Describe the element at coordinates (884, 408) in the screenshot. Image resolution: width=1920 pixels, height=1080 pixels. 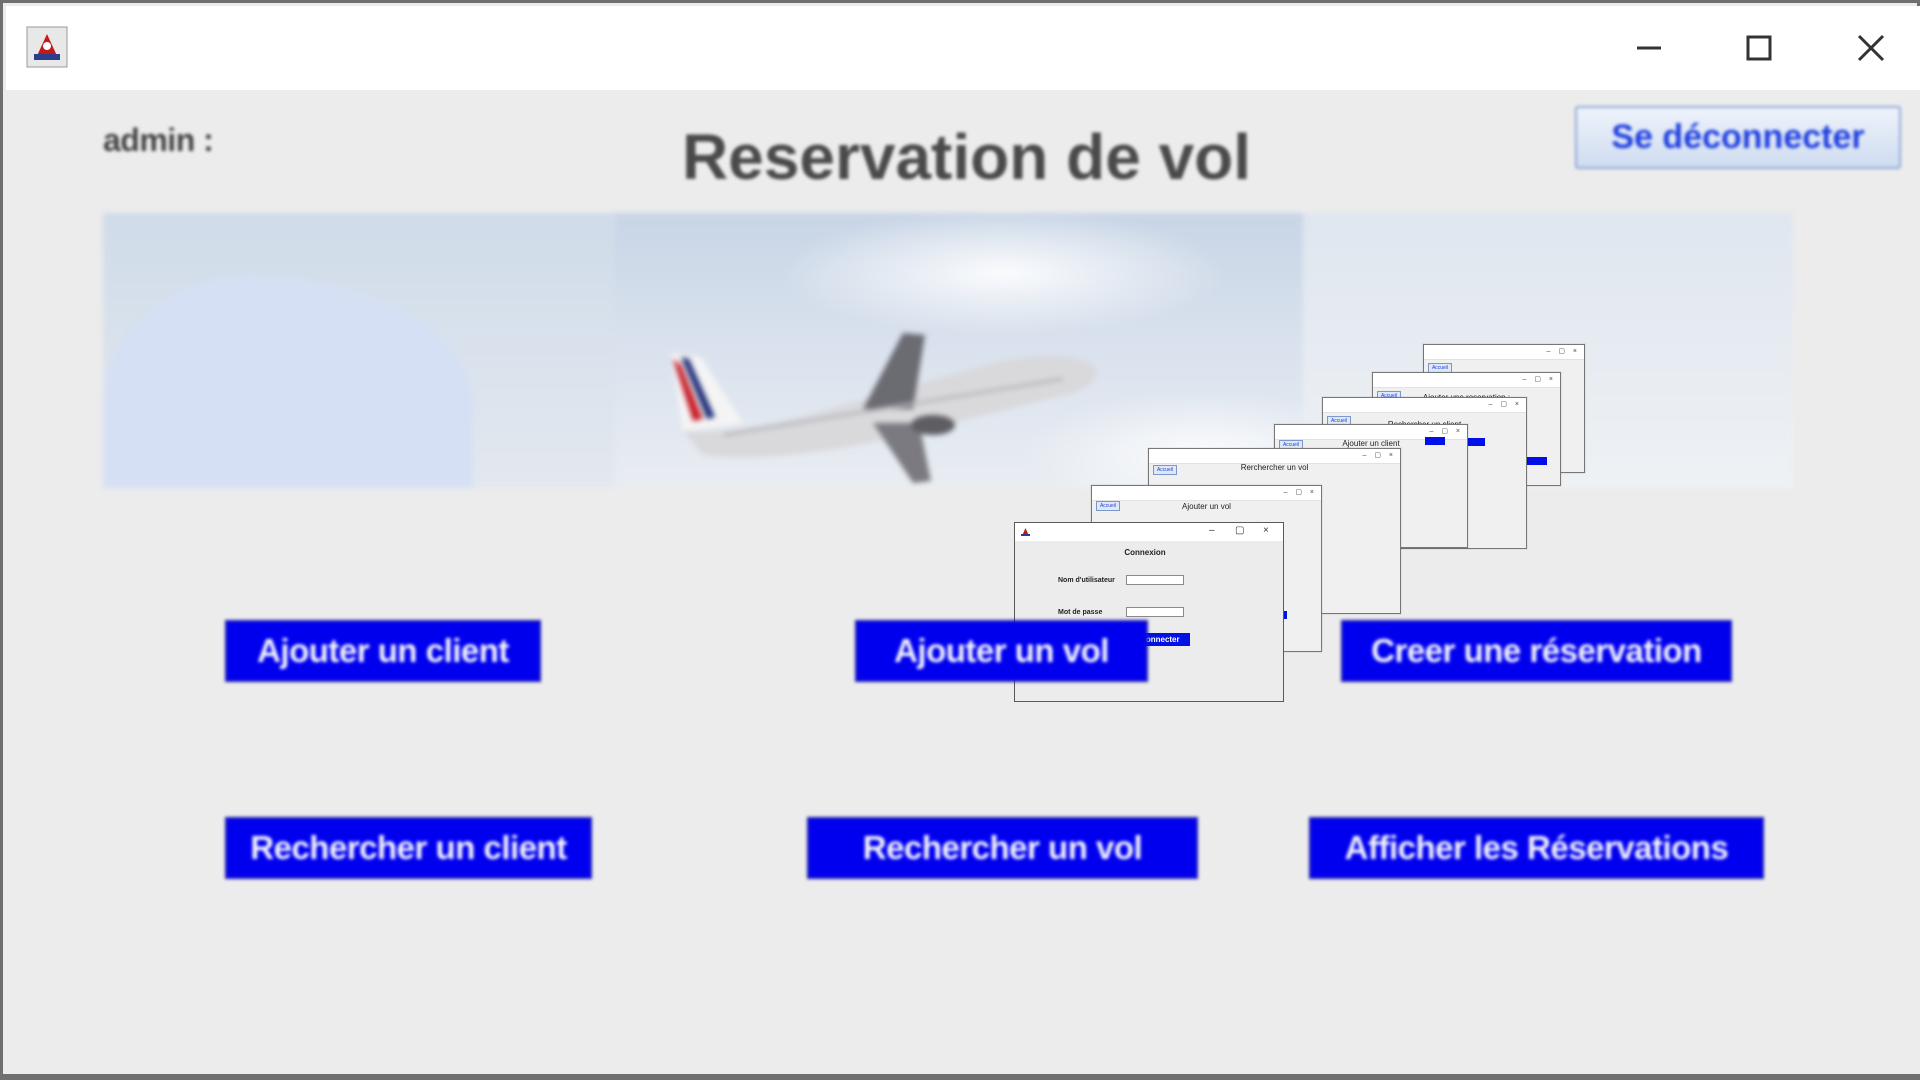
I see `airplane-image` at that location.